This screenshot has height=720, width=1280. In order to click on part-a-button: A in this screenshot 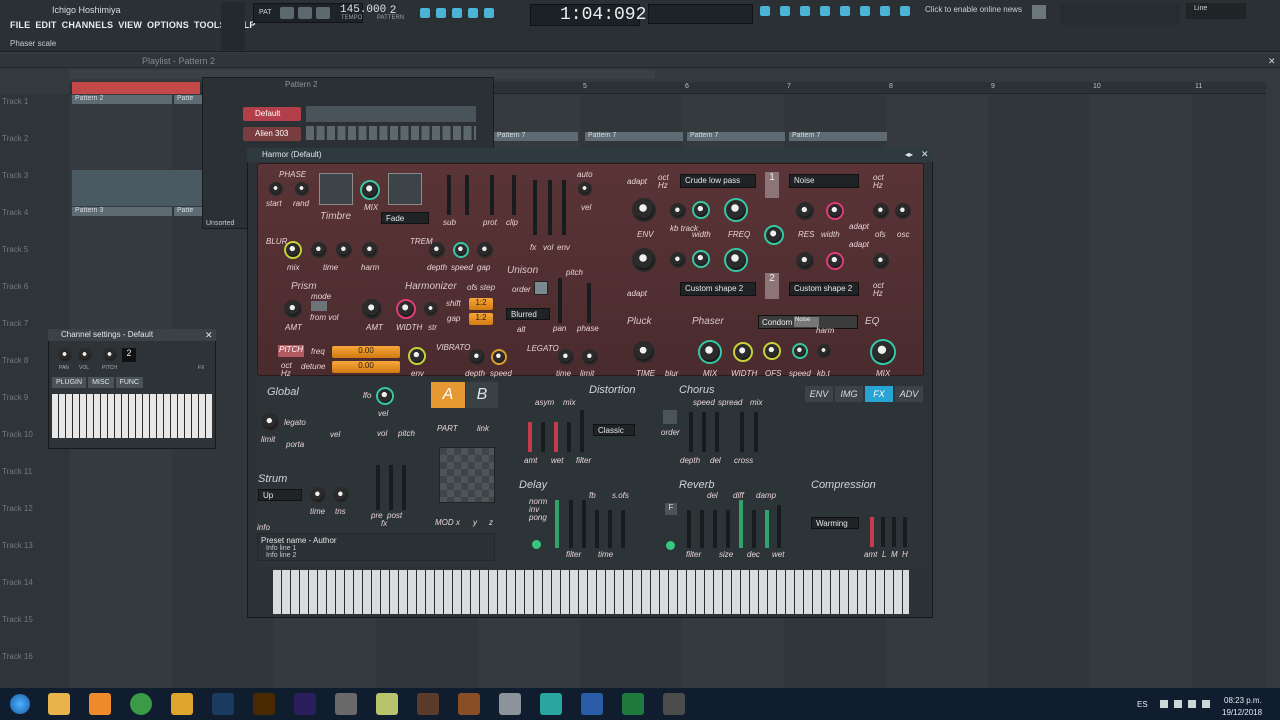, I will do `click(448, 395)`.